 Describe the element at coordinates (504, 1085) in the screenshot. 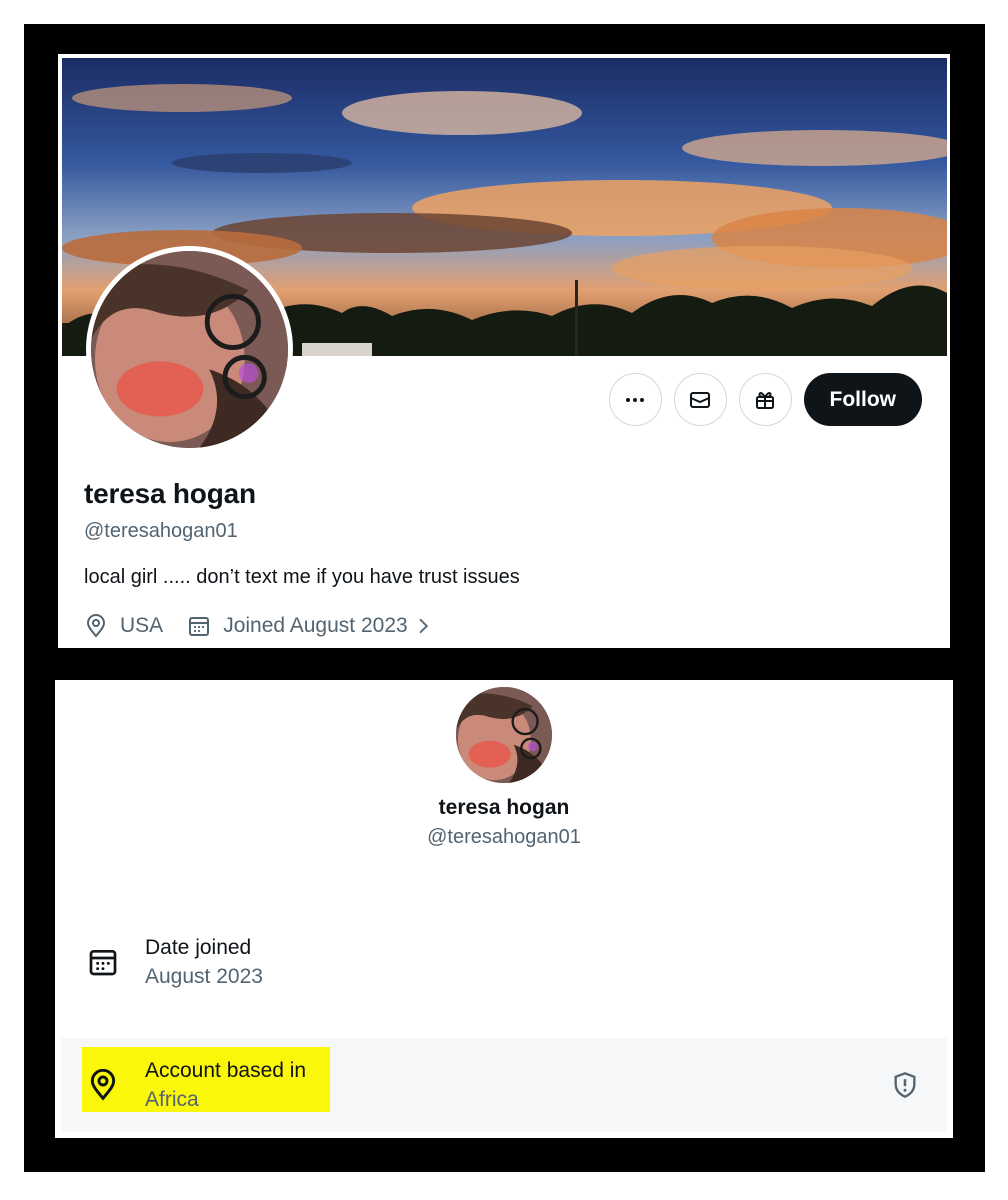

I see `account-based-in-row: Account based in Africa` at that location.